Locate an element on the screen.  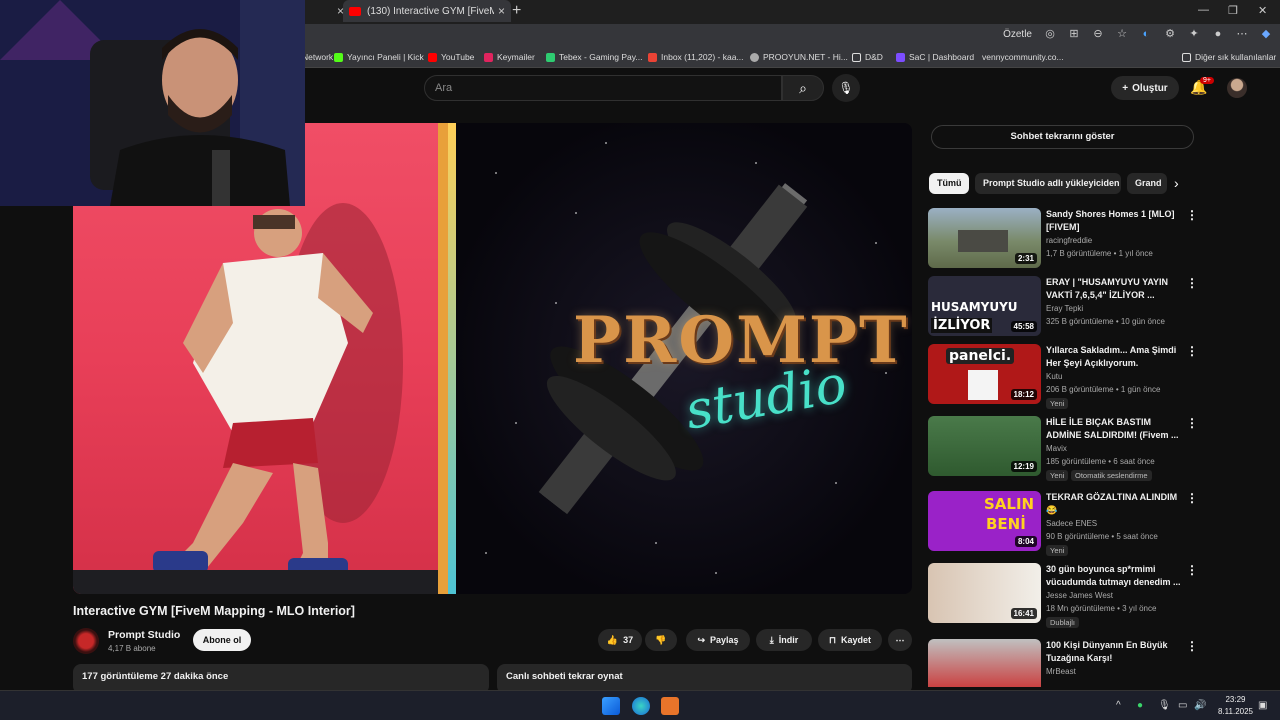
search-button: ⌕ is located at coordinates (803, 88).